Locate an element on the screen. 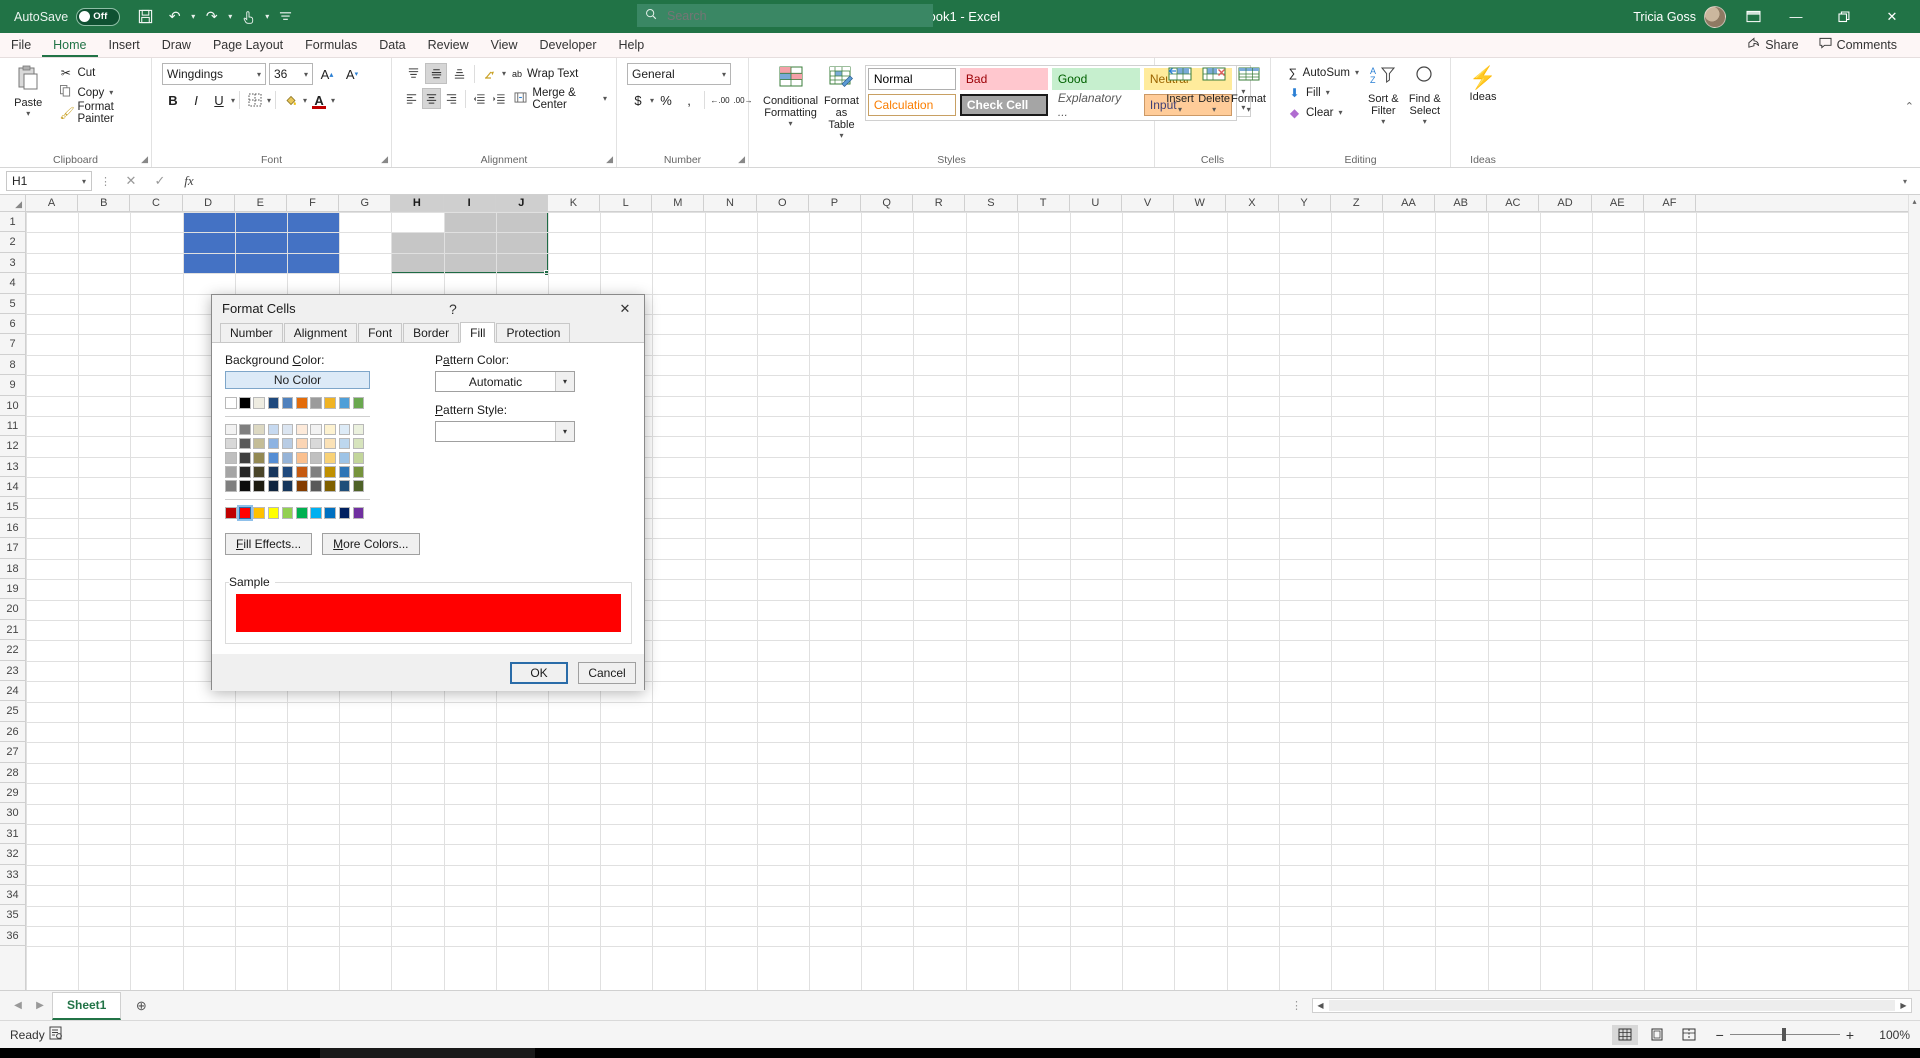  minimize-icon: — is located at coordinates (1796, 17).